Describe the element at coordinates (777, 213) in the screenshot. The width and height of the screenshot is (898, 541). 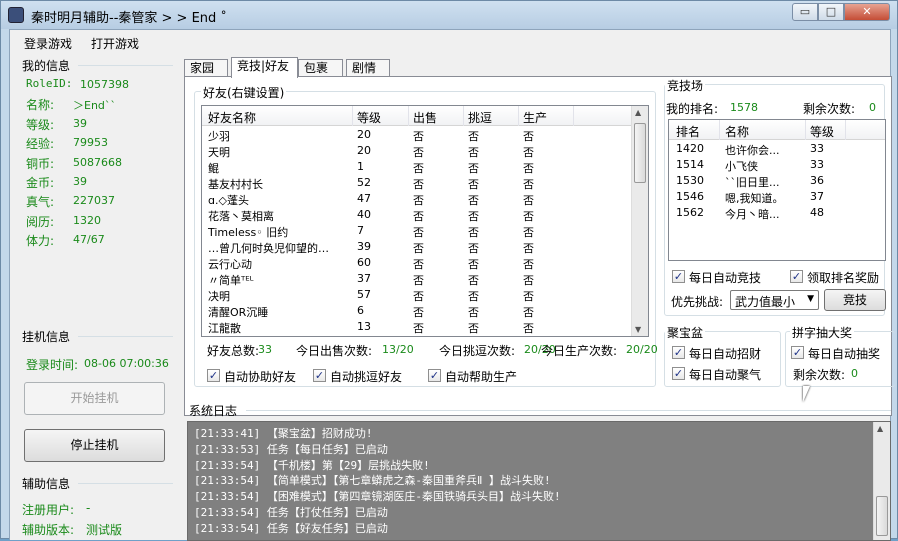
I see `table-row: 1562 今月丶暗... 48` at that location.